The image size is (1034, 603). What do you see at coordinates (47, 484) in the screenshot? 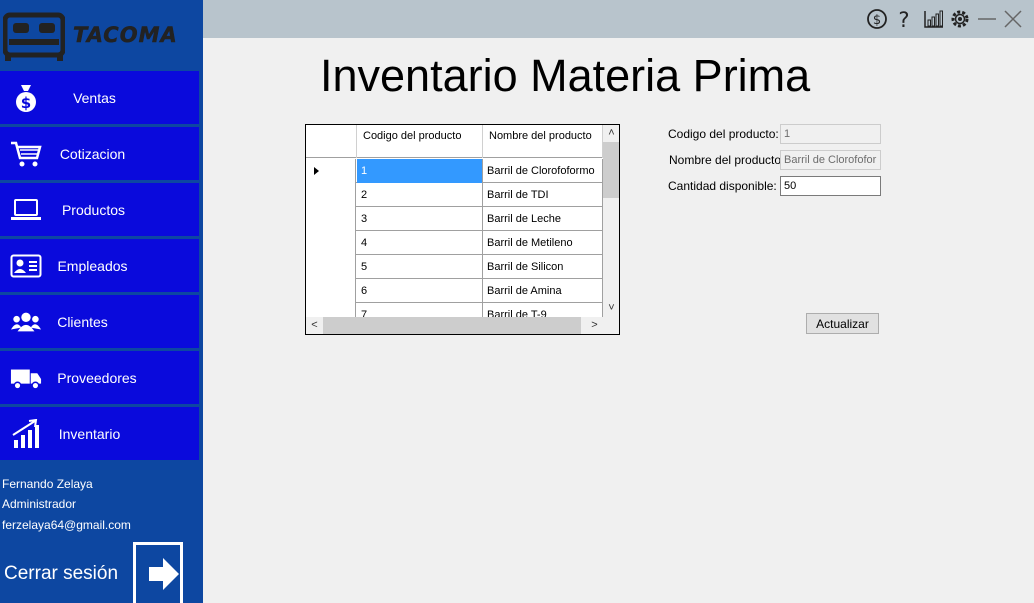
I see `user-name: Fernando Zelaya` at bounding box center [47, 484].